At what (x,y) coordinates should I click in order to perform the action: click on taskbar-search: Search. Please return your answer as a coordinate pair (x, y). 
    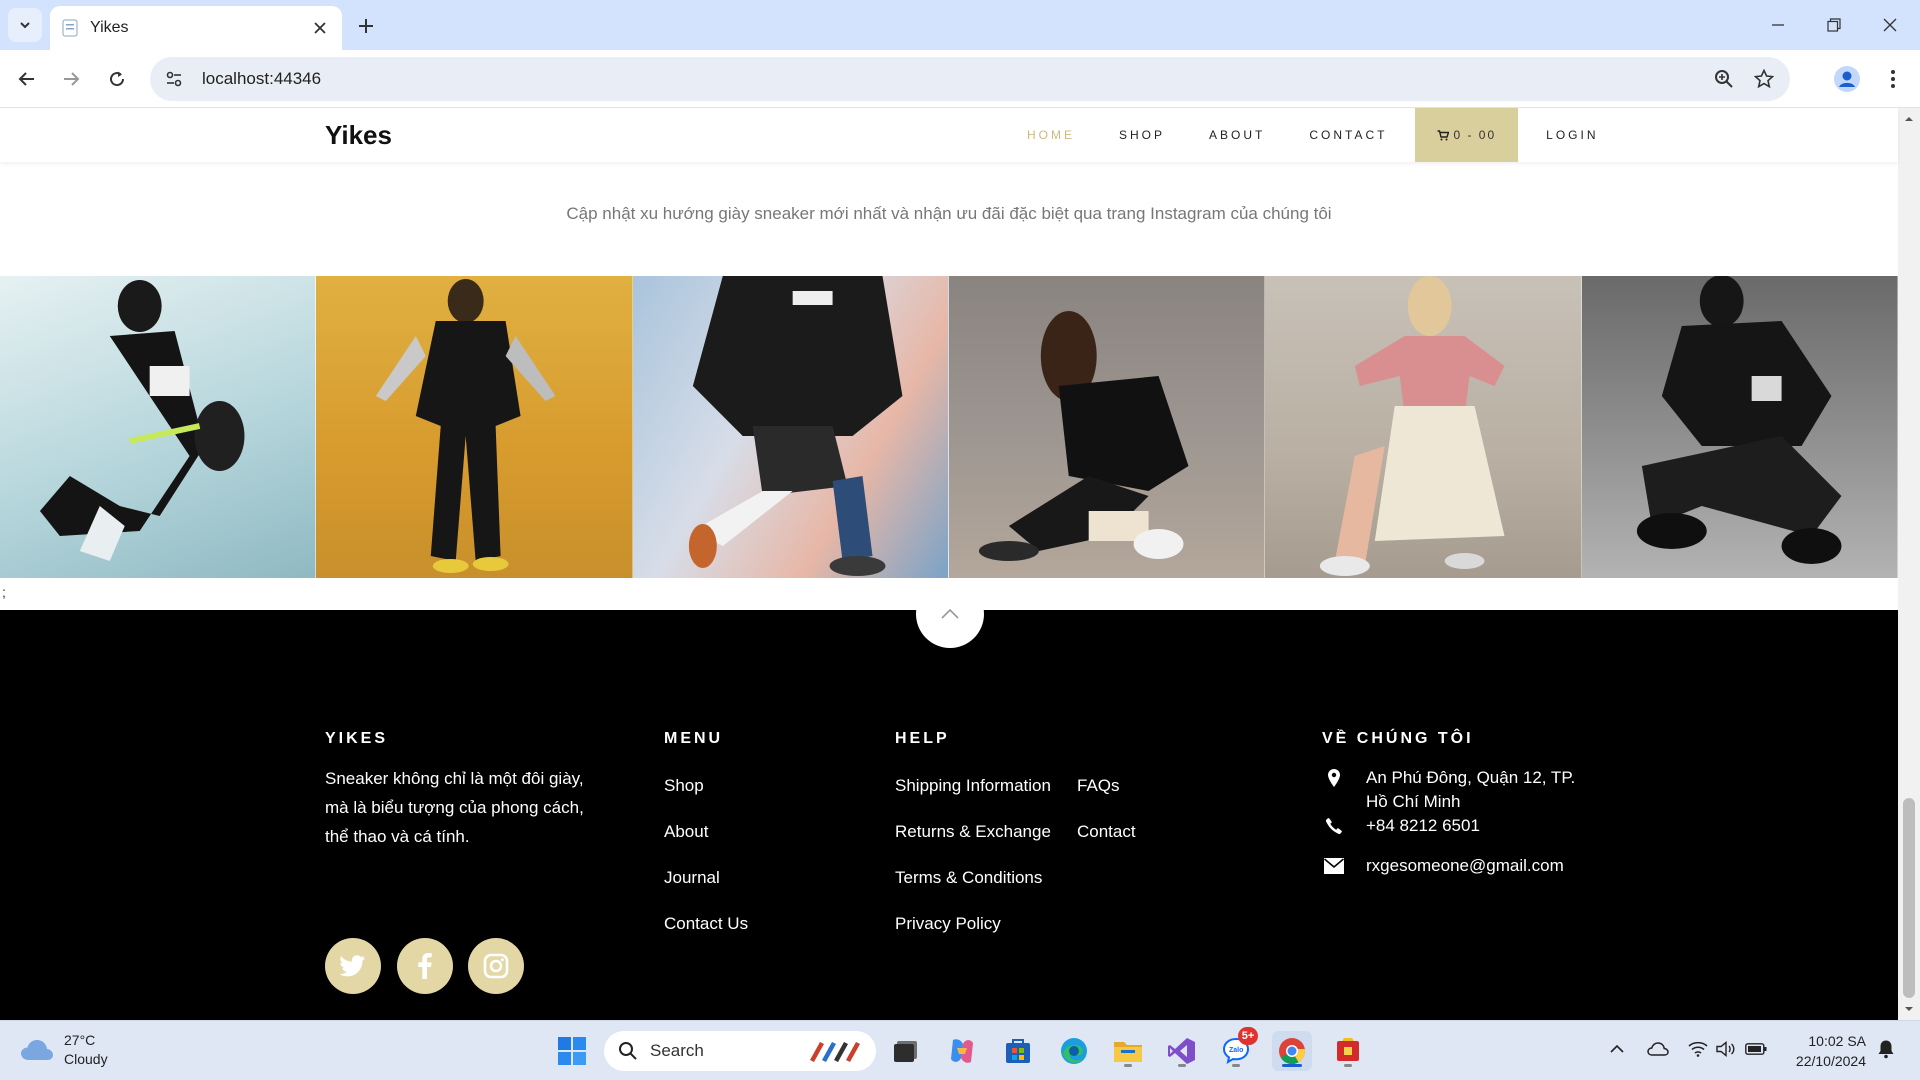
    Looking at the image, I should click on (740, 1051).